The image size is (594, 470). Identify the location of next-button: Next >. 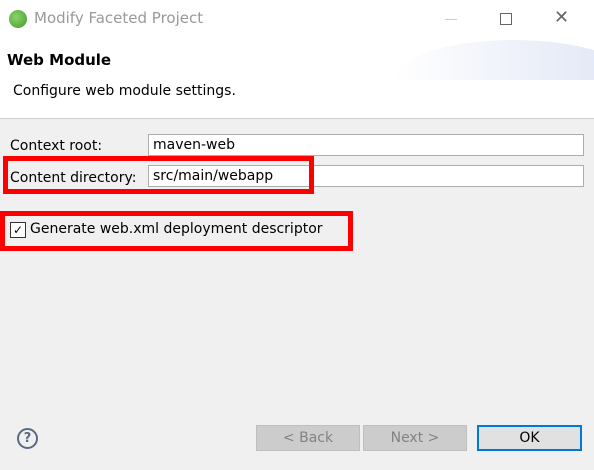
(415, 438).